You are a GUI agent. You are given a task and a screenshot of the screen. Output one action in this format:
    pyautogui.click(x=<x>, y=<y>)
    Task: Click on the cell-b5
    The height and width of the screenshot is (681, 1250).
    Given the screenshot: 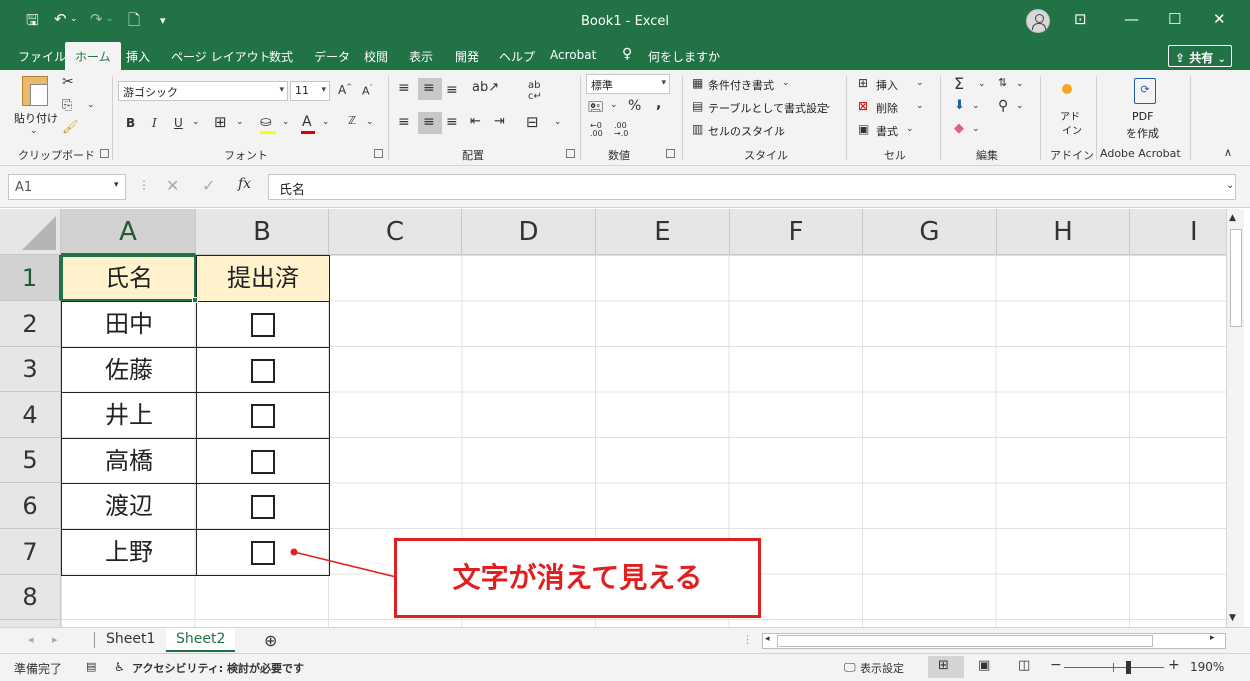 What is the action you would take?
    pyautogui.click(x=263, y=461)
    